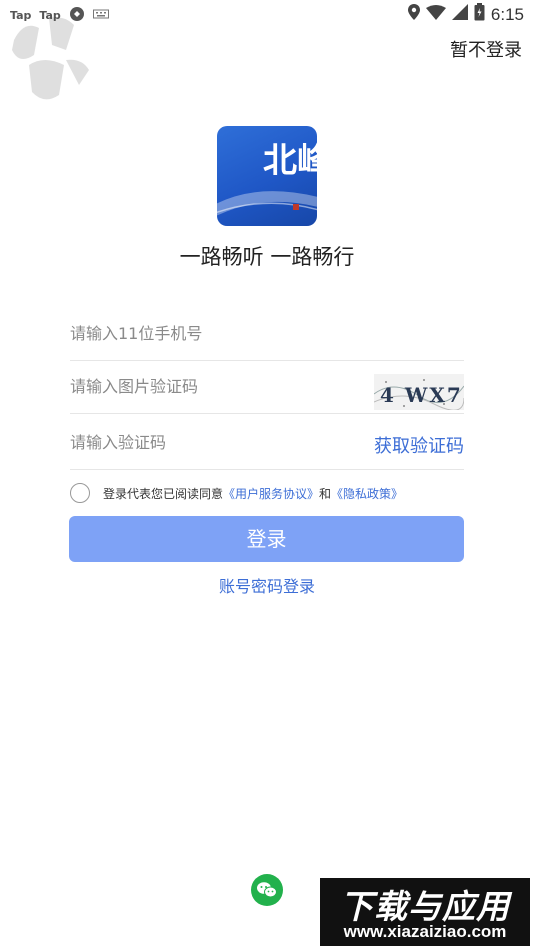  Describe the element at coordinates (215, 386) in the screenshot. I see `captcha-input` at that location.